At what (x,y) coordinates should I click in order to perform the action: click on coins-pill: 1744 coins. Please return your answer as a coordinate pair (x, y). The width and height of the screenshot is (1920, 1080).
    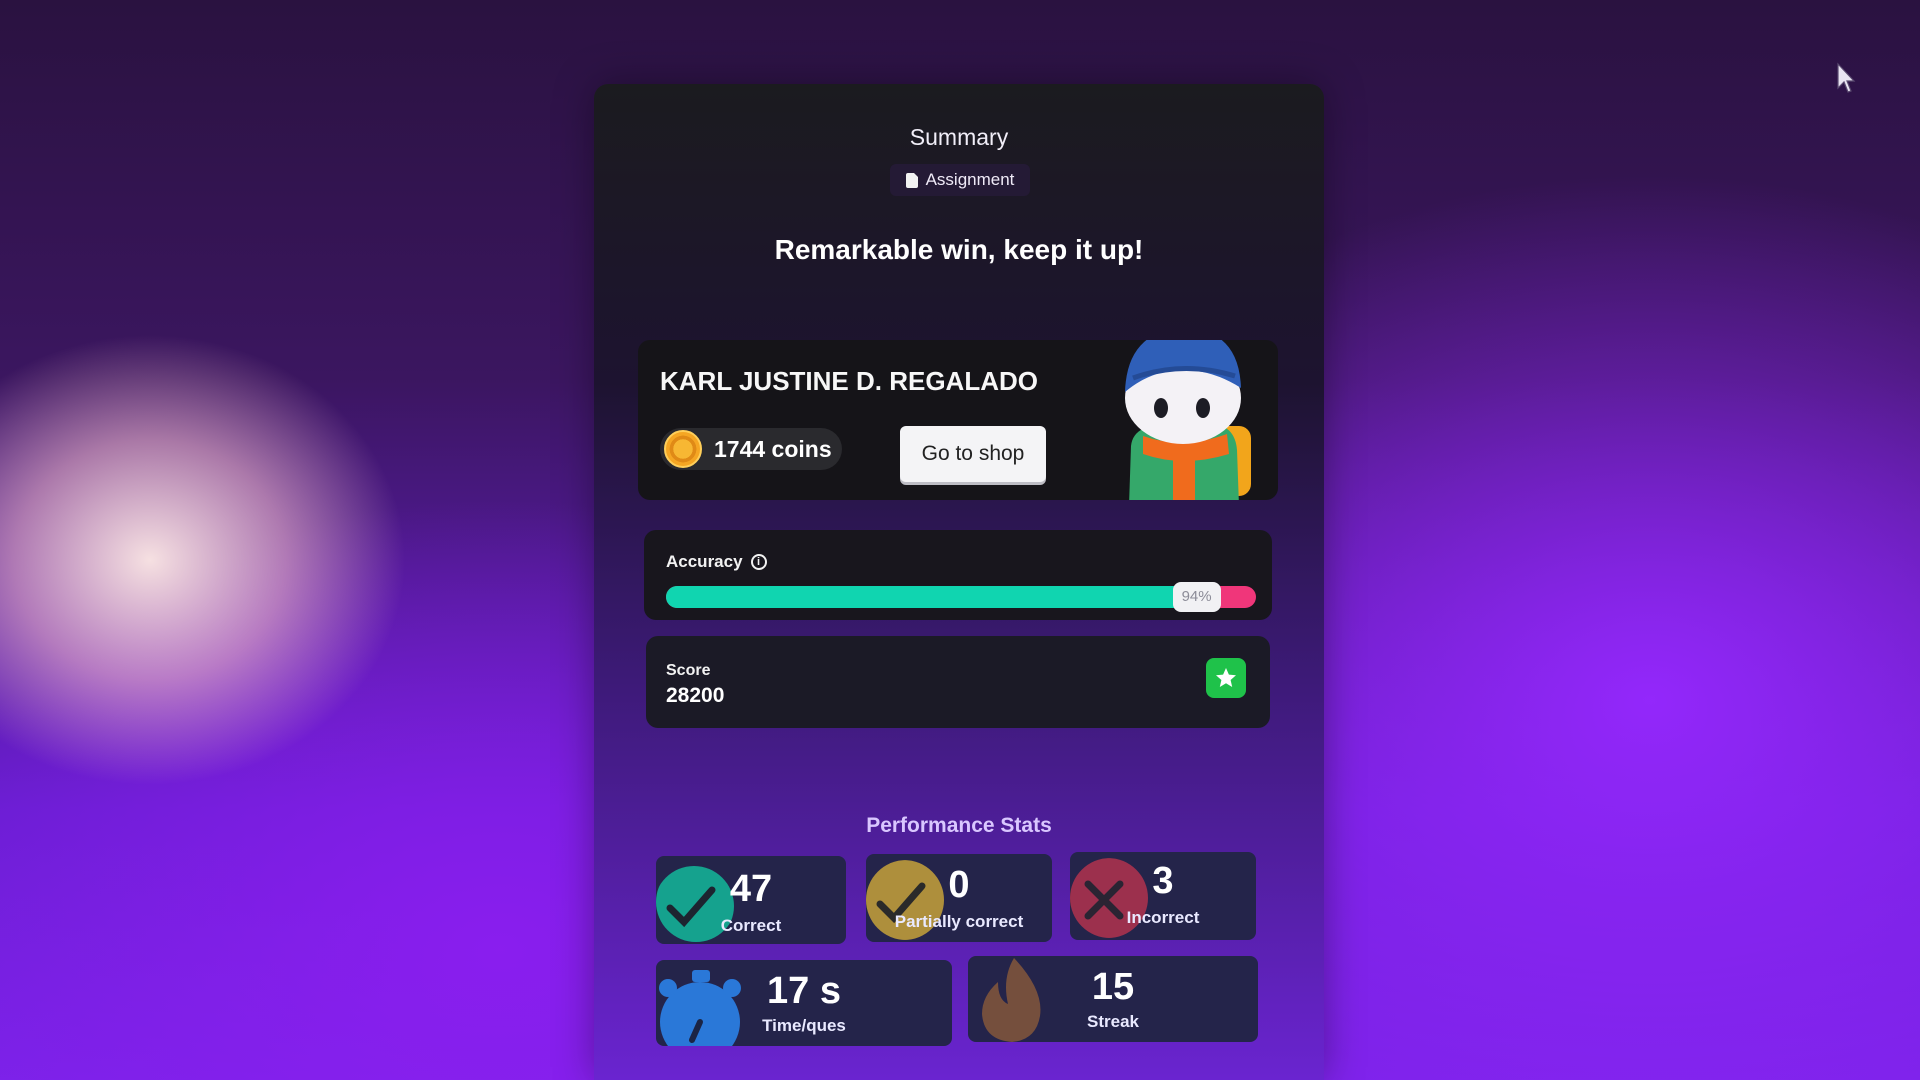
    Looking at the image, I should click on (751, 449).